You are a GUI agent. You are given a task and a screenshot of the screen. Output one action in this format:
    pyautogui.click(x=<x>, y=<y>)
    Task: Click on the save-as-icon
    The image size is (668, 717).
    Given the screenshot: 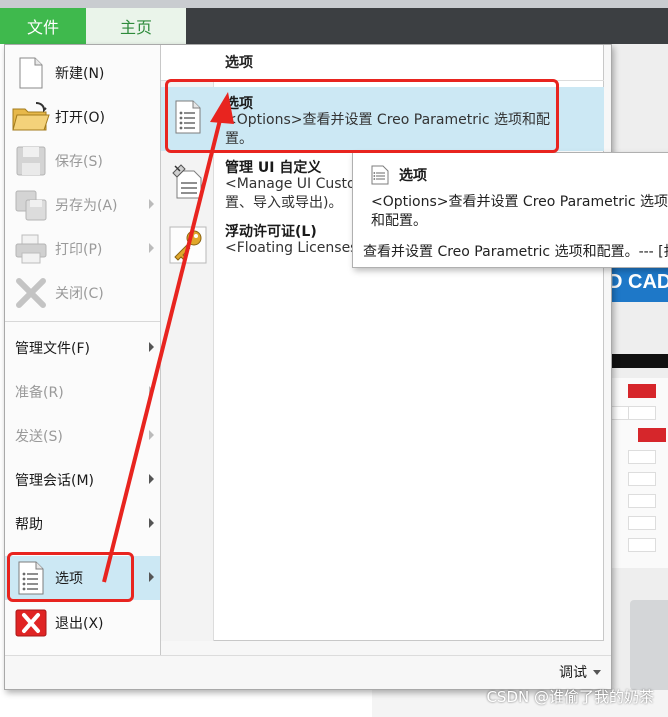 What is the action you would take?
    pyautogui.click(x=31, y=205)
    